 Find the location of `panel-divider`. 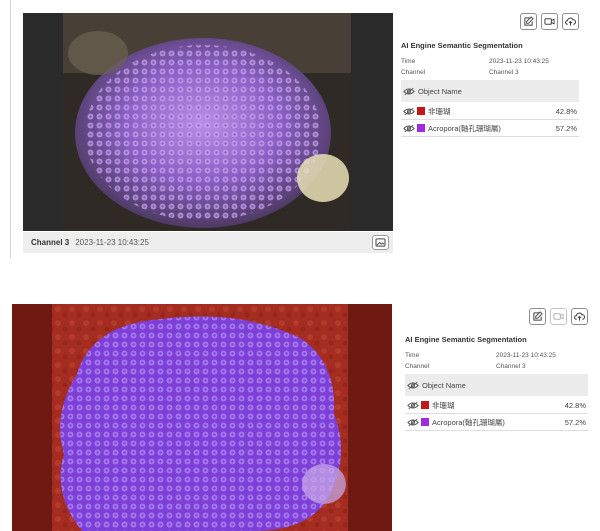

panel-divider is located at coordinates (10, 129).